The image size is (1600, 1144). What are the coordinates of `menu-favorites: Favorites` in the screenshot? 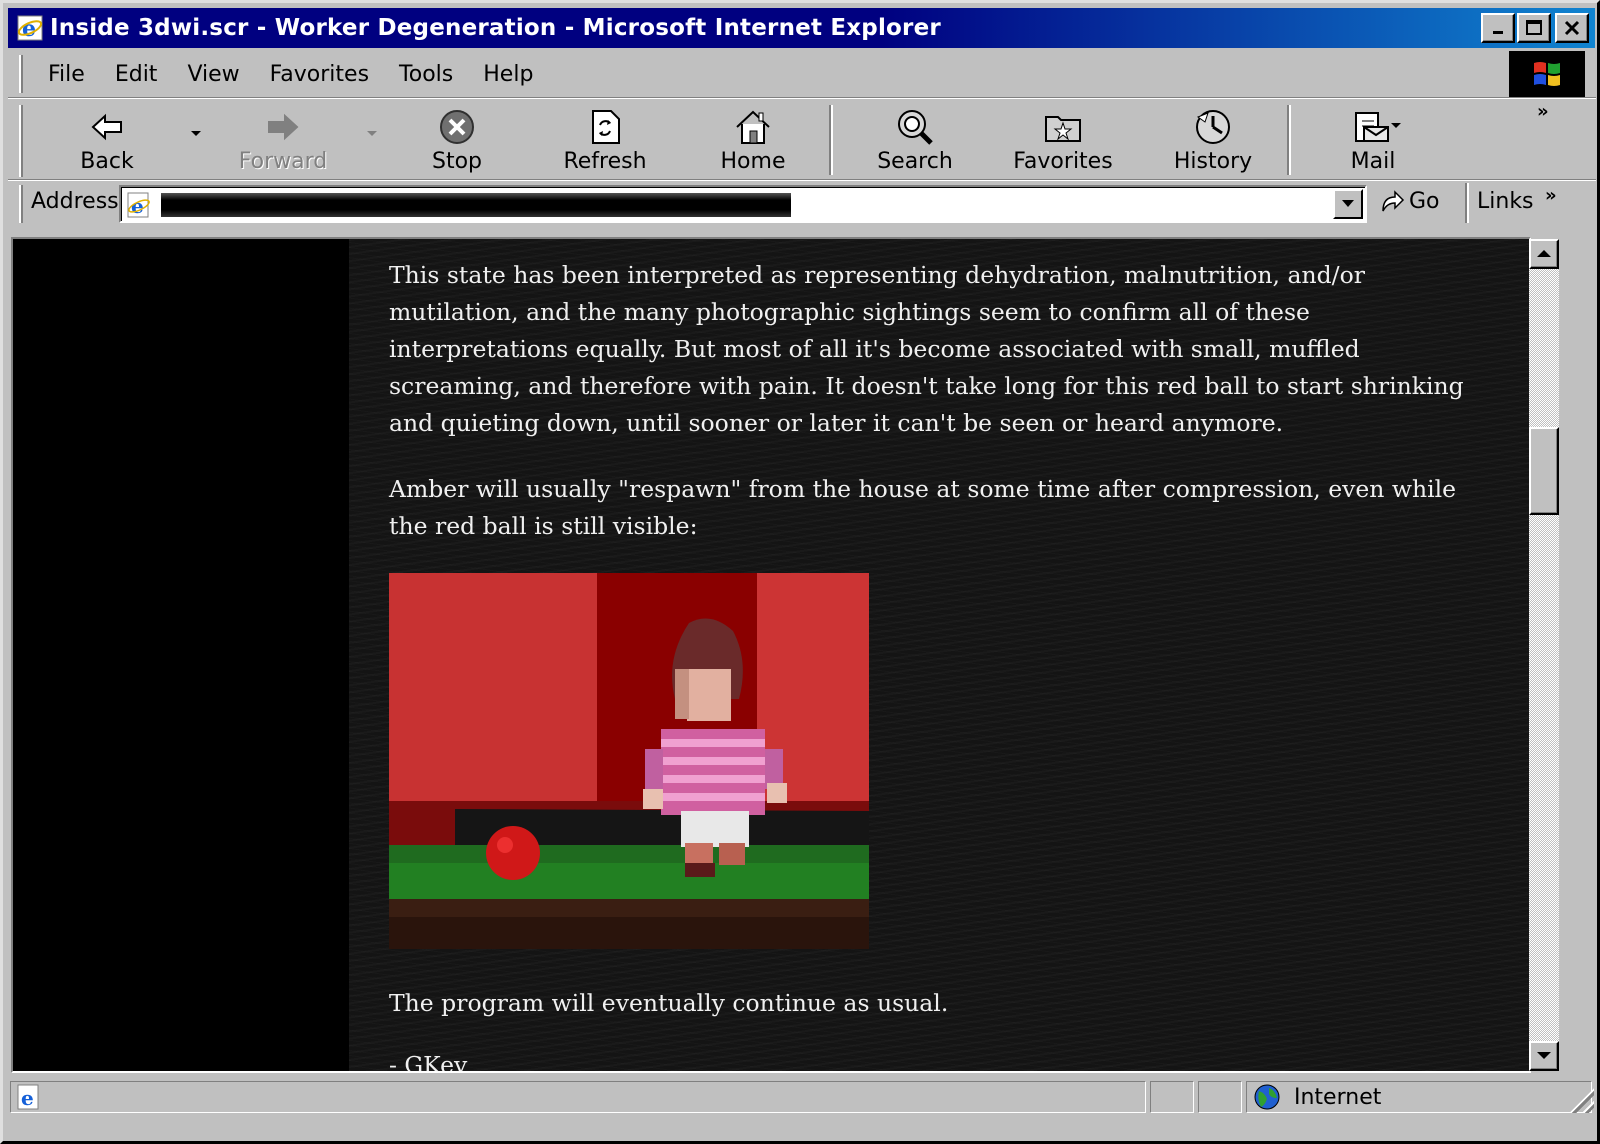 It's located at (319, 74).